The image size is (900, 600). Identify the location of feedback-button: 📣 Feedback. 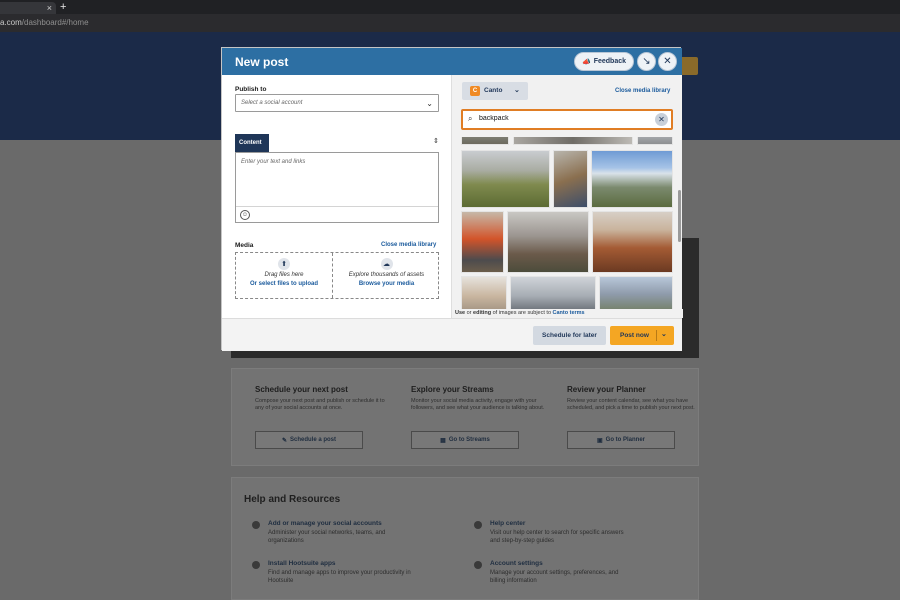
(604, 61).